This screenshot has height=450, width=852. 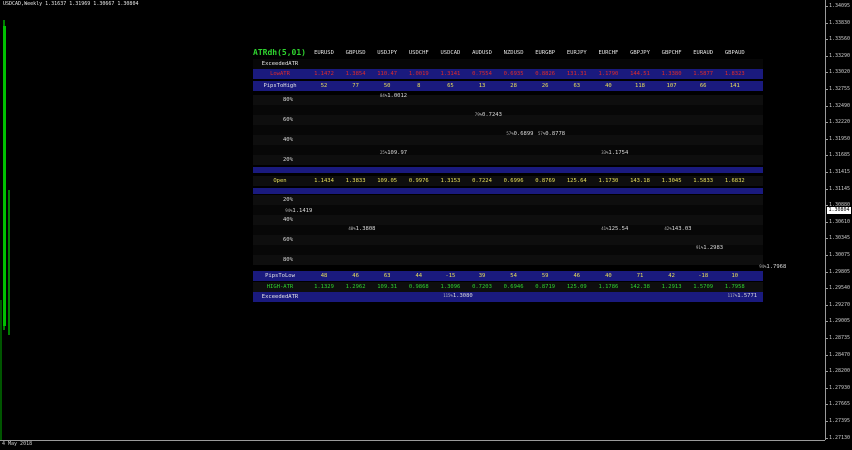 I want to click on pipstohigh-cell: 52, so click(x=324, y=86).